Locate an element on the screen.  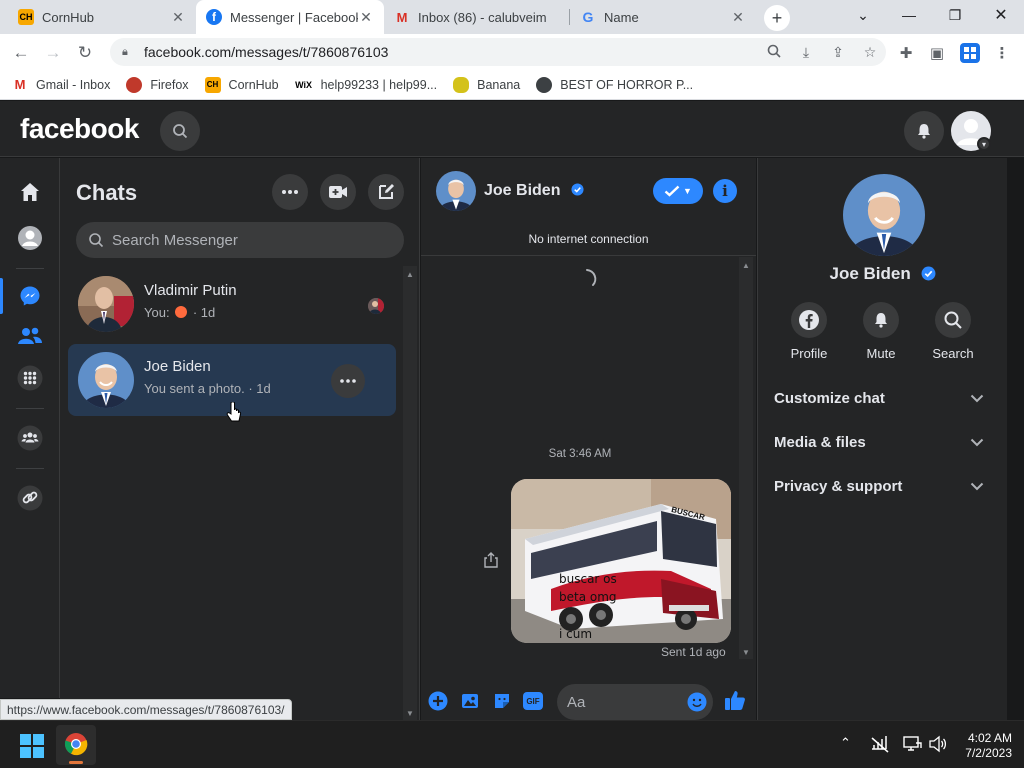
new-tab-button: + is located at coordinates (777, 18).